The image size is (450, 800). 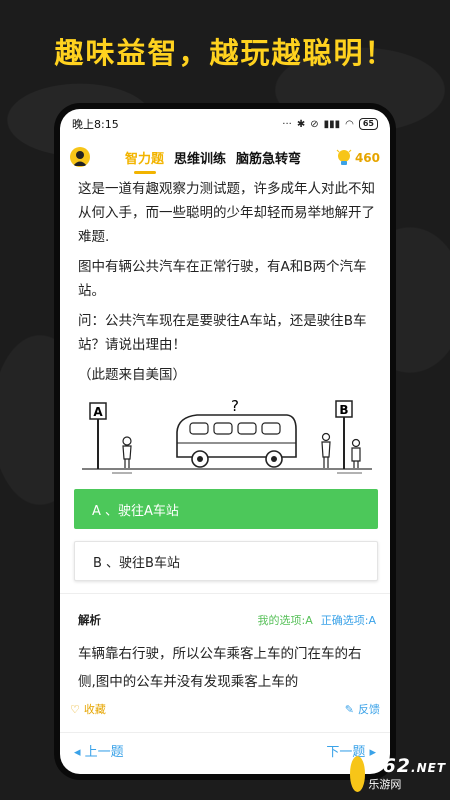 I want to click on question-ask: 问：公共汽车现在是要驶往A车站，还是驶往B车站？请说出理由！, so click(x=222, y=333).